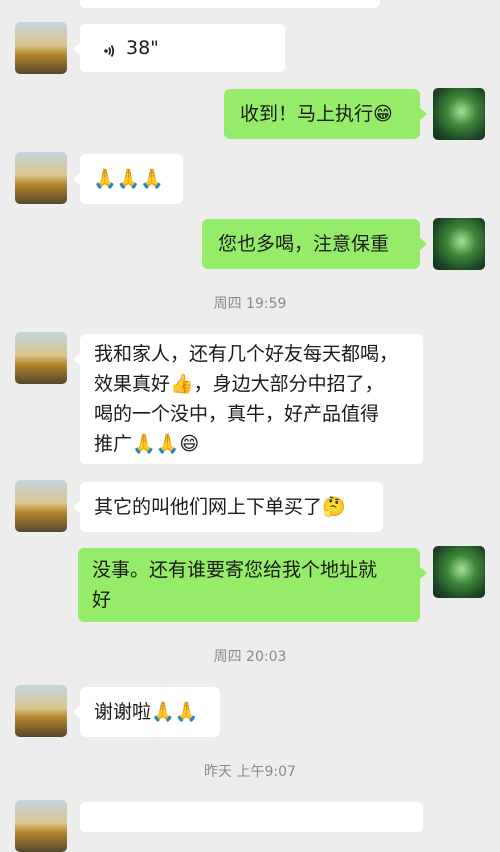  What do you see at coordinates (250, 772) in the screenshot?
I see `timestamp: 昨天 上午9:07` at bounding box center [250, 772].